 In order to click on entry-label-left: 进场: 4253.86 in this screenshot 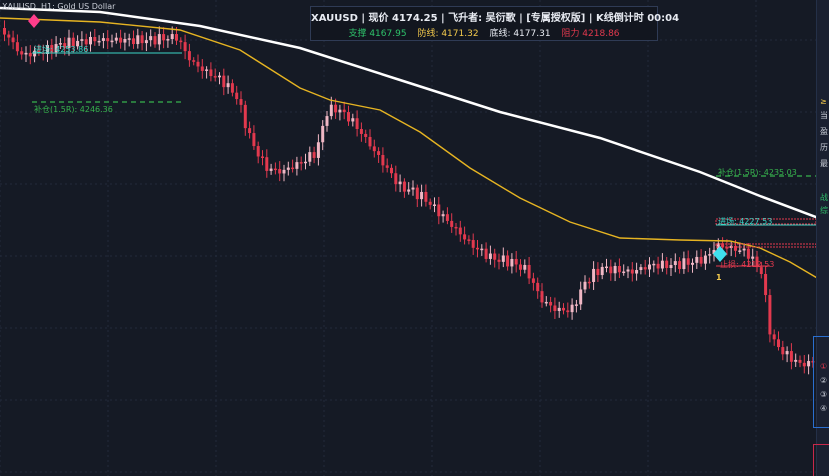, I will do `click(61, 49)`.